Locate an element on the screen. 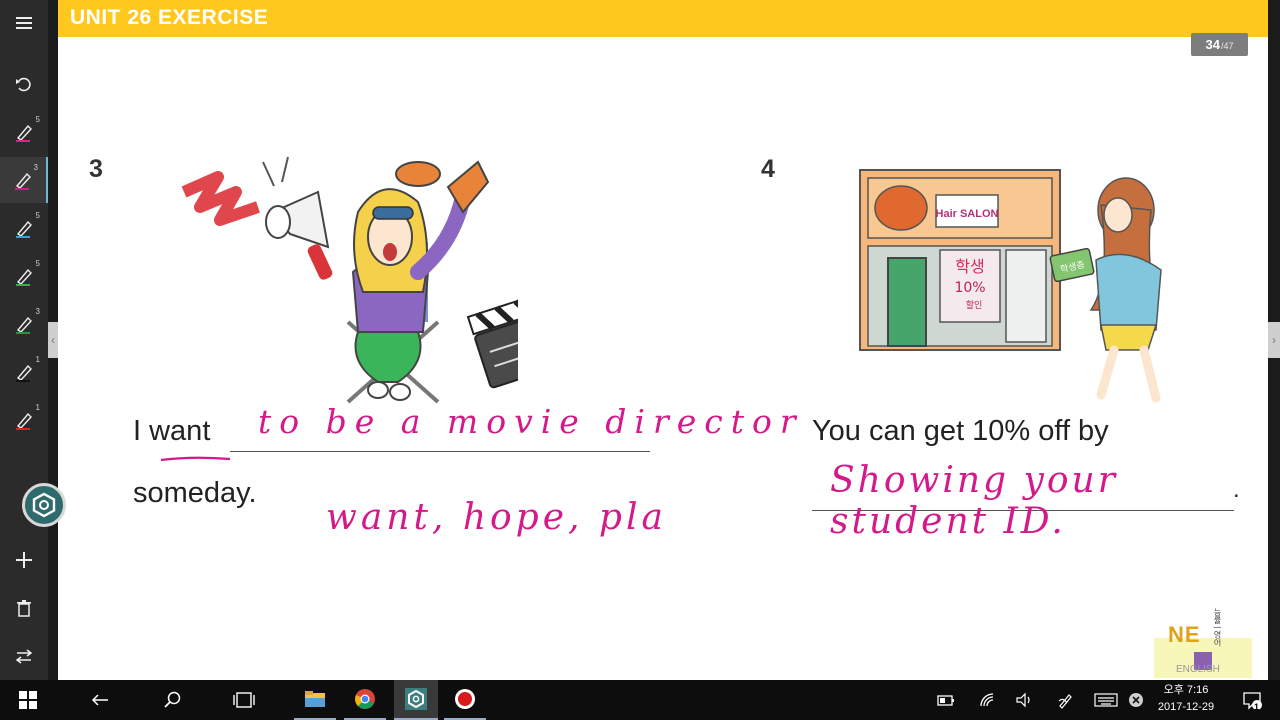  record-icon is located at coordinates (465, 699).